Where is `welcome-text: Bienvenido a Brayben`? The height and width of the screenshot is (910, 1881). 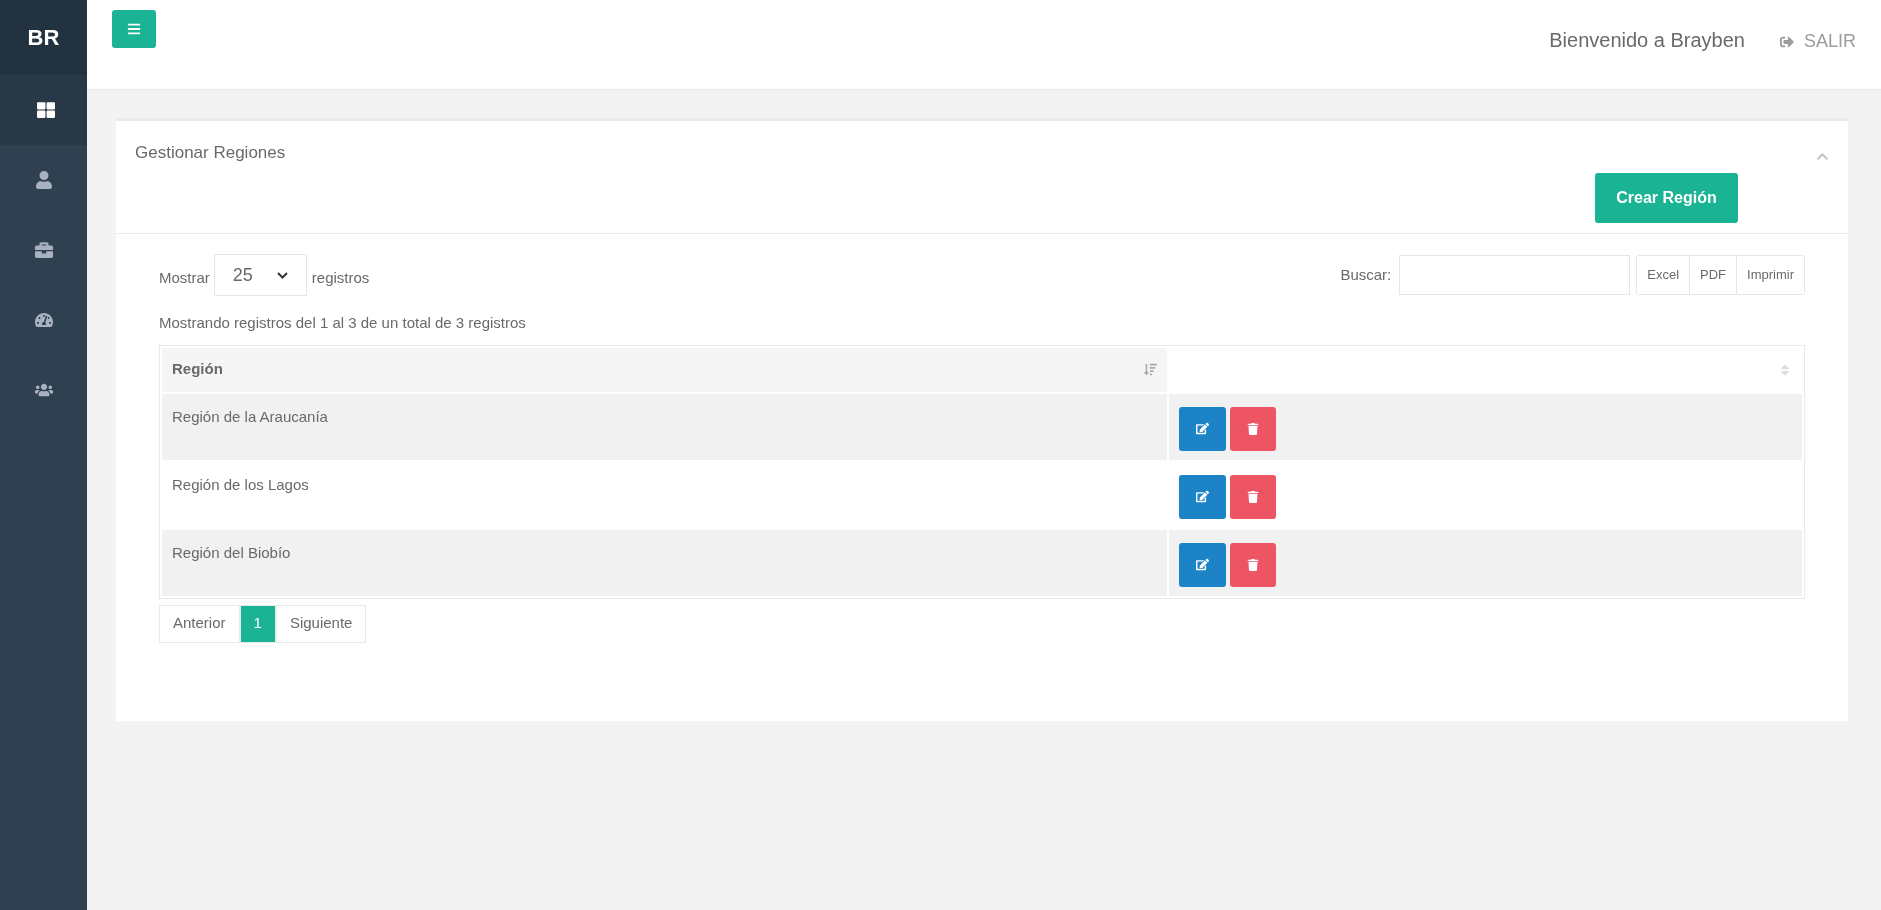
welcome-text: Bienvenido a Brayben is located at coordinates (1647, 40).